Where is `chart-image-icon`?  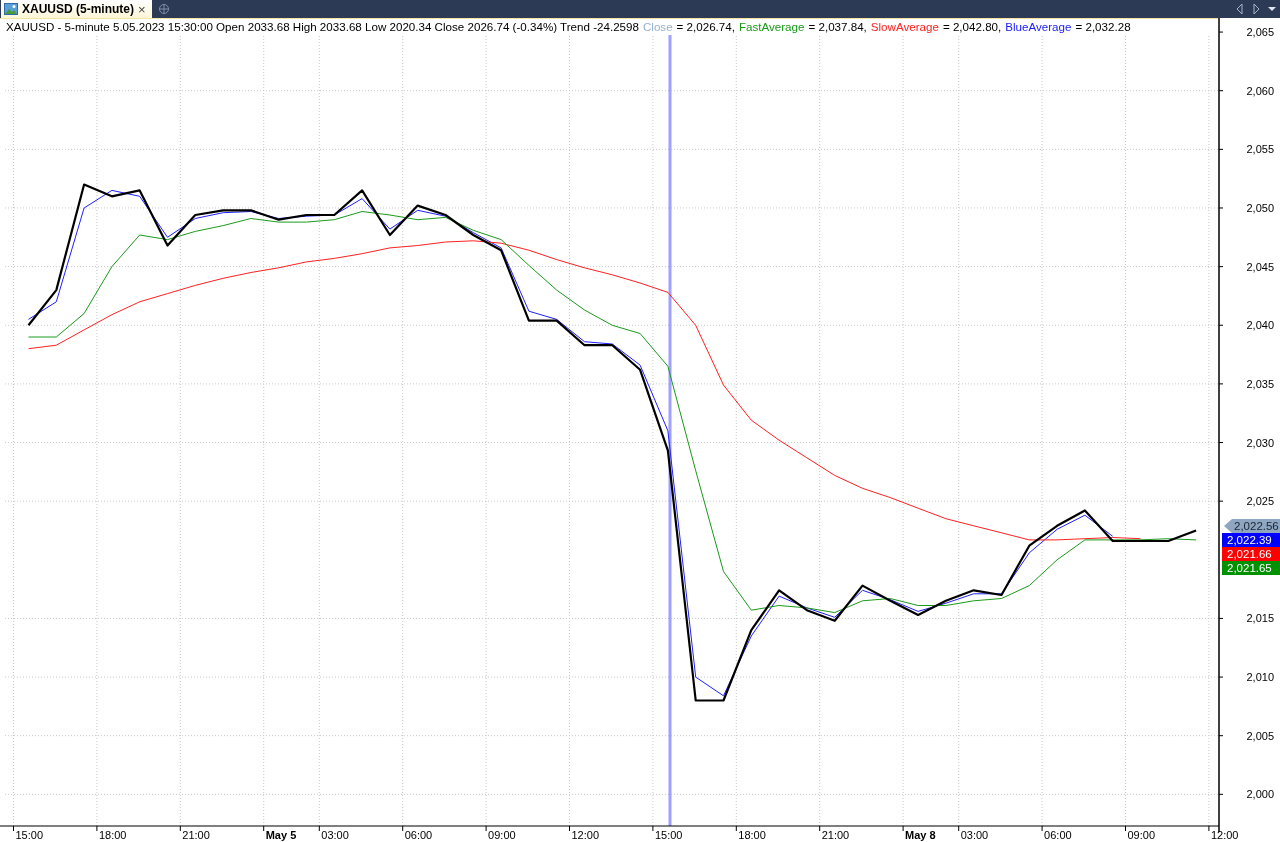
chart-image-icon is located at coordinates (11, 9).